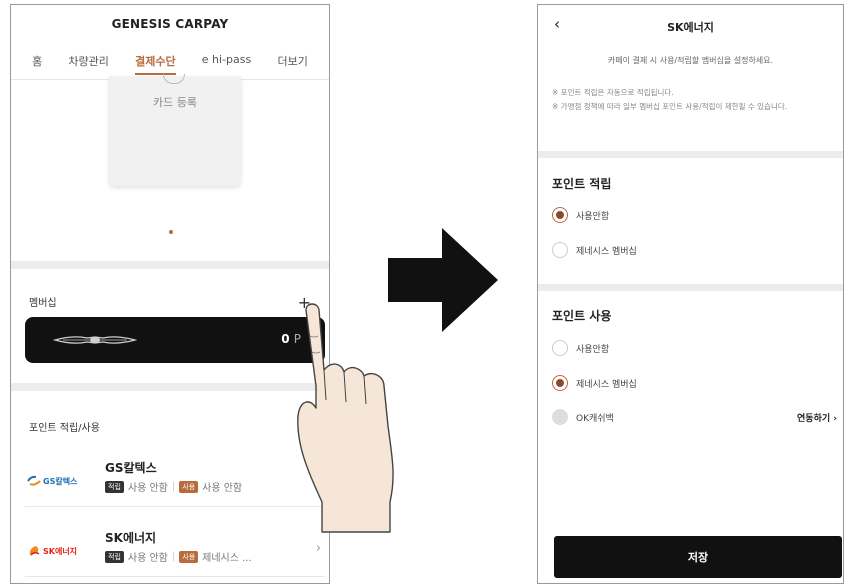  I want to click on link-account-button: 연동하기 ›, so click(817, 417).